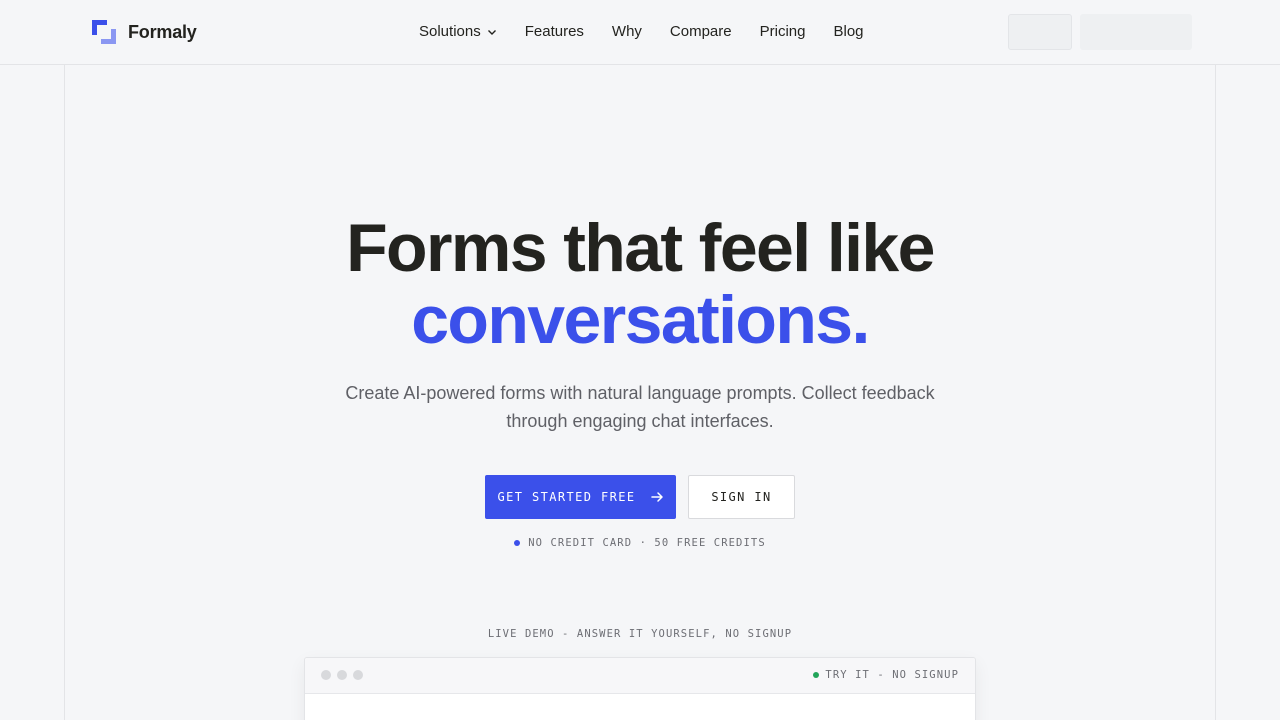 The width and height of the screenshot is (1280, 720). Describe the element at coordinates (104, 32) in the screenshot. I see `logo-icon` at that location.